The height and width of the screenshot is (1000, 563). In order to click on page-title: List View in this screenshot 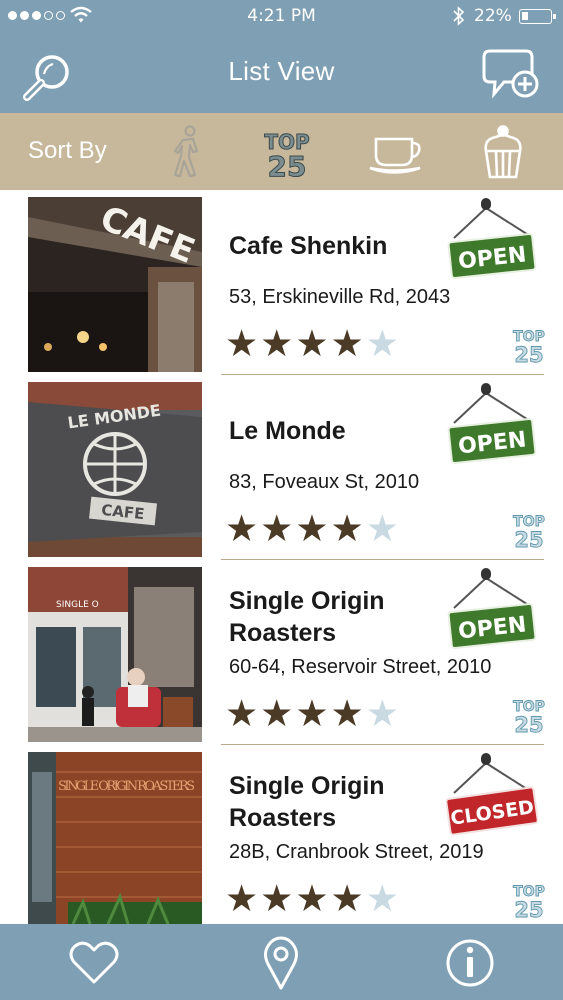, I will do `click(281, 71)`.